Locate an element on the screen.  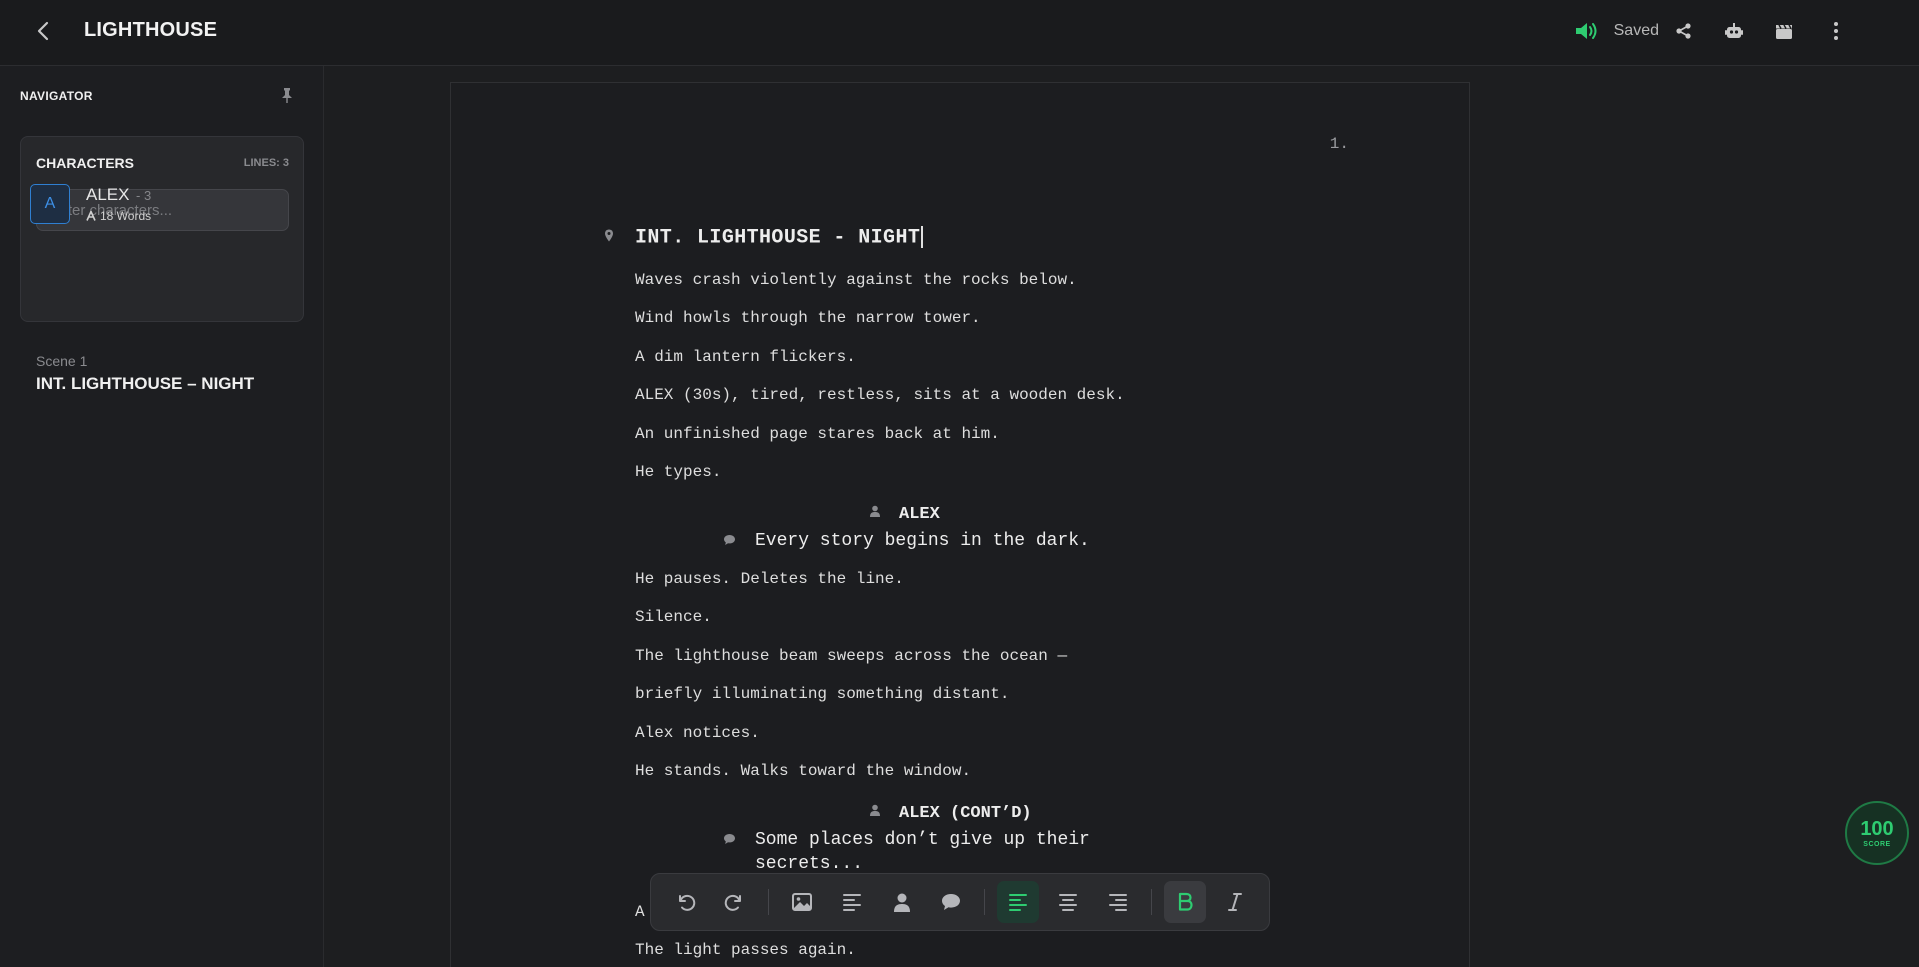
back-button is located at coordinates (43, 31).